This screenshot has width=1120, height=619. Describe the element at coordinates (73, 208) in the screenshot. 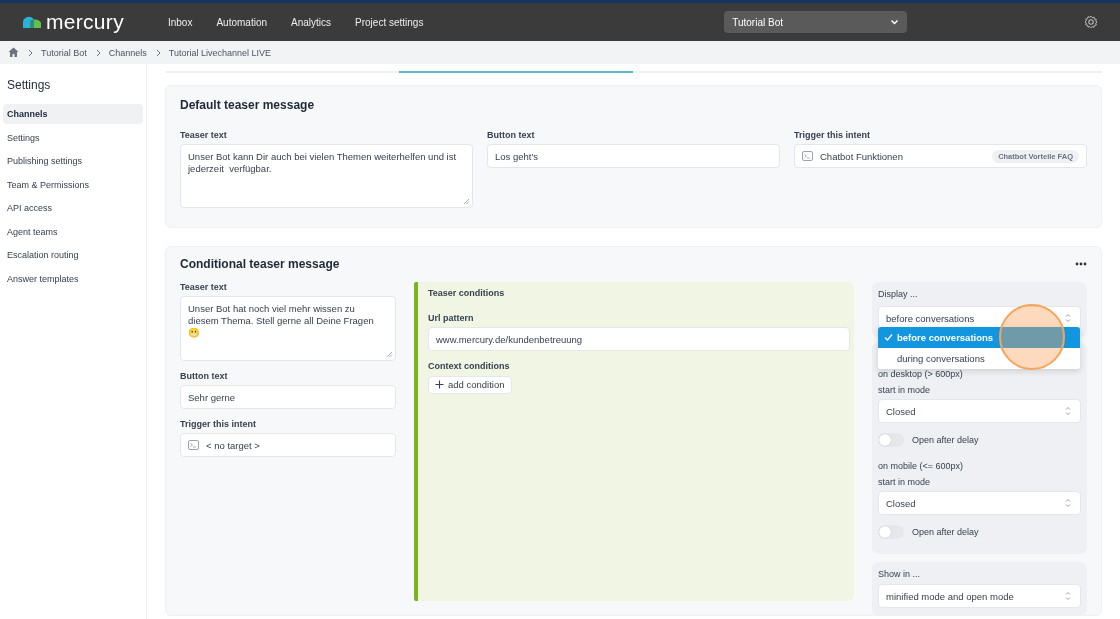

I see `sidebar-item: API access` at that location.